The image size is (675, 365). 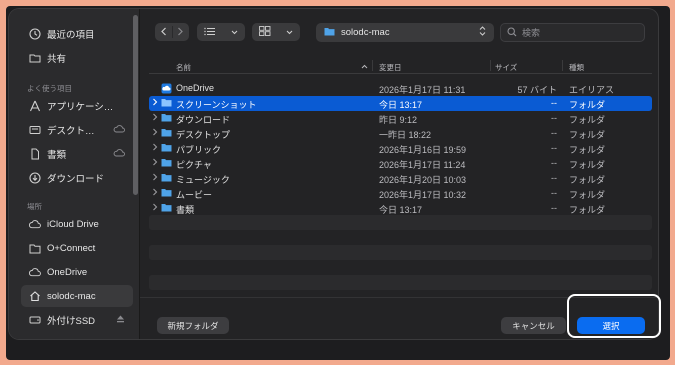 I want to click on file-row: OneDrive 2026年1月17日 11:31 57 バイト エイリアス, so click(x=400, y=88).